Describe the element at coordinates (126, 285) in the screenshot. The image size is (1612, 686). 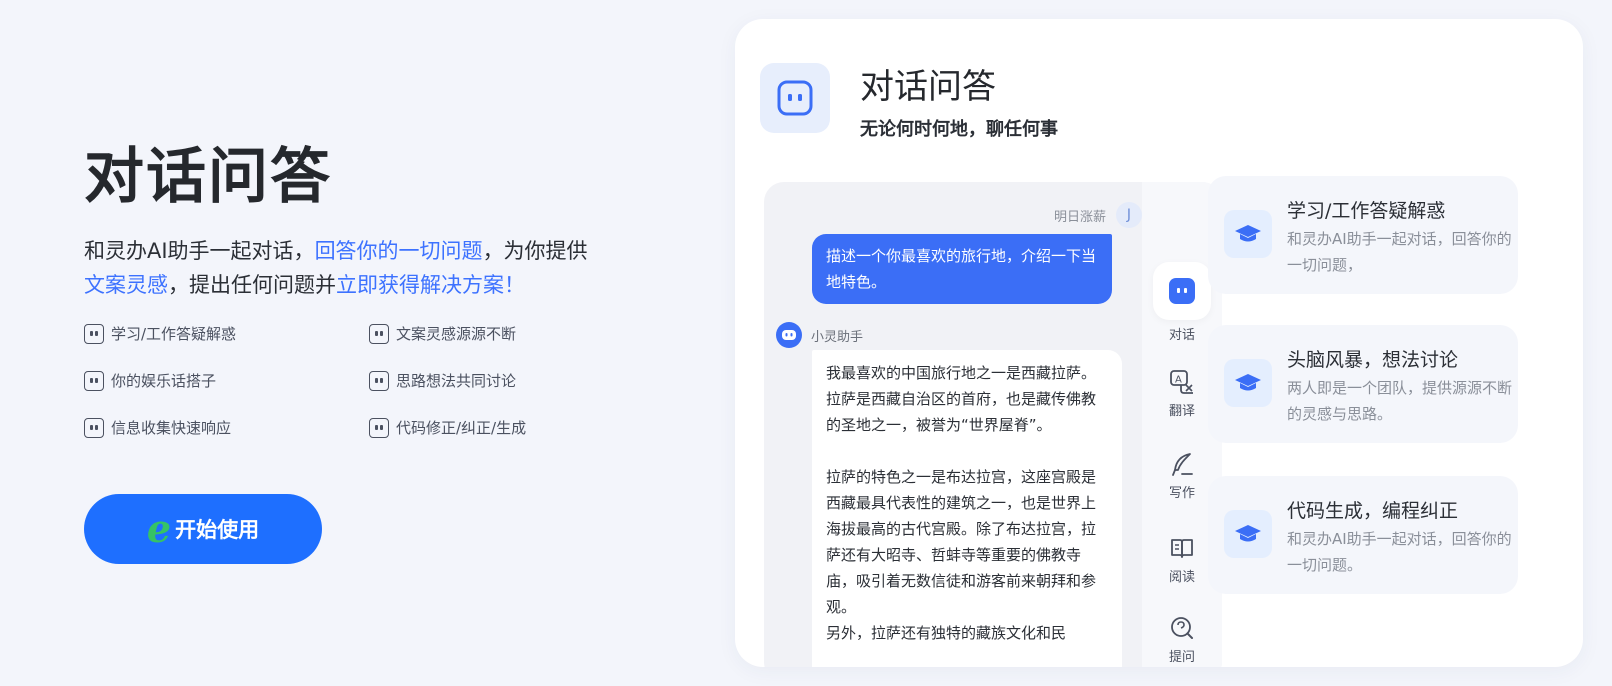
I see `hero-desc-highlight-2: 文案灵感` at that location.